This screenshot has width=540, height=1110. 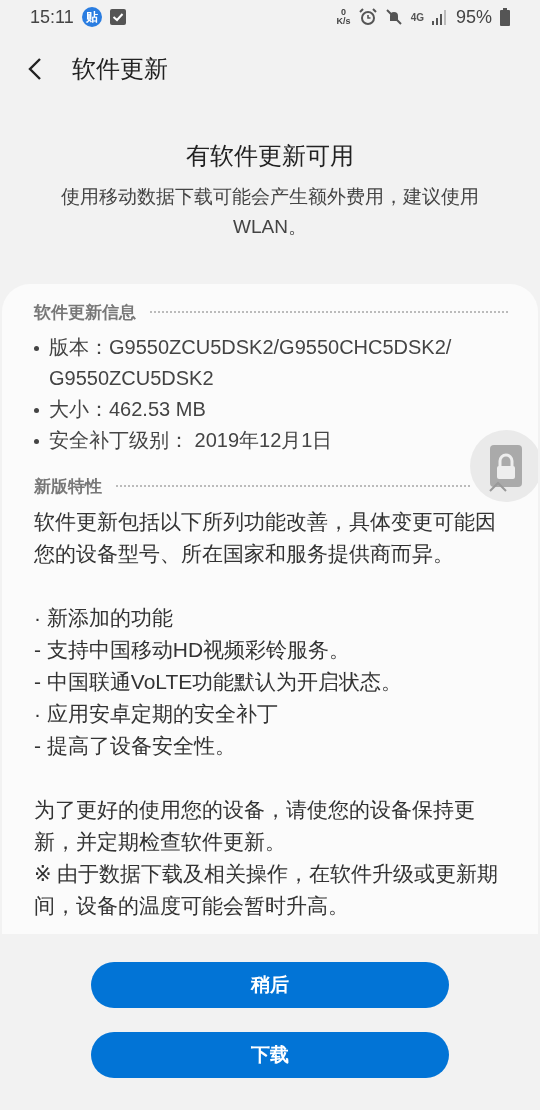 What do you see at coordinates (417, 17) in the screenshot?
I see `network-type: 4G` at bounding box center [417, 17].